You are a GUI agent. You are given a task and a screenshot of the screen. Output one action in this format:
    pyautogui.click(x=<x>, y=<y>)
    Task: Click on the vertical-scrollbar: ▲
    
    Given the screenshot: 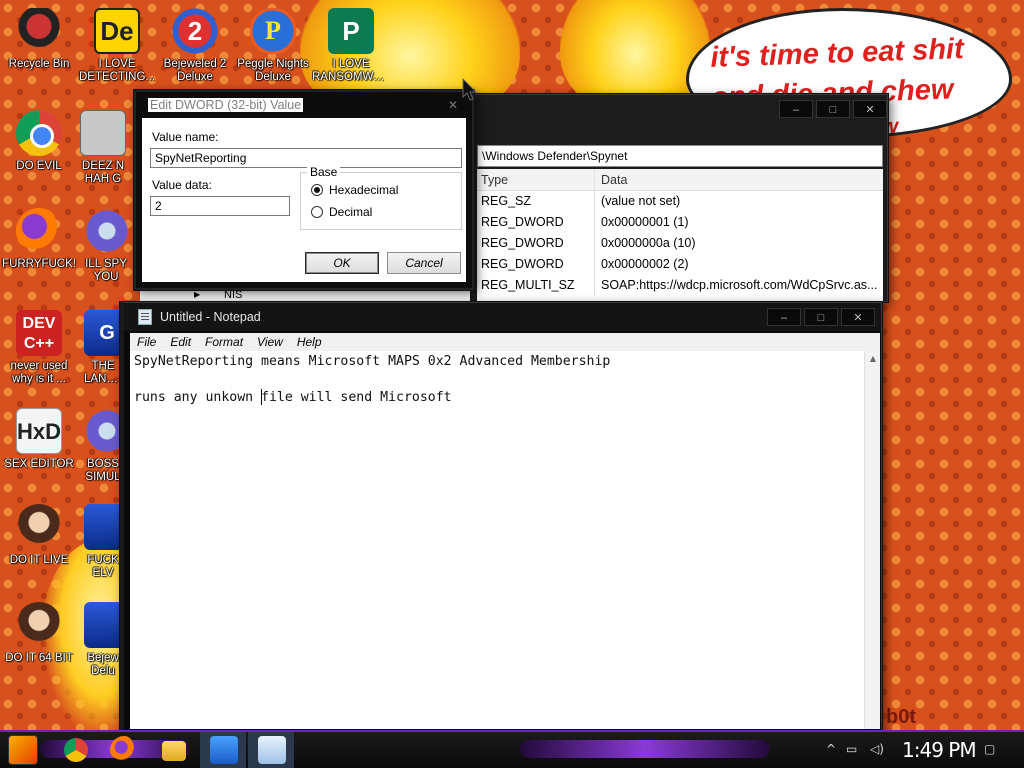 What is the action you would take?
    pyautogui.click(x=872, y=540)
    